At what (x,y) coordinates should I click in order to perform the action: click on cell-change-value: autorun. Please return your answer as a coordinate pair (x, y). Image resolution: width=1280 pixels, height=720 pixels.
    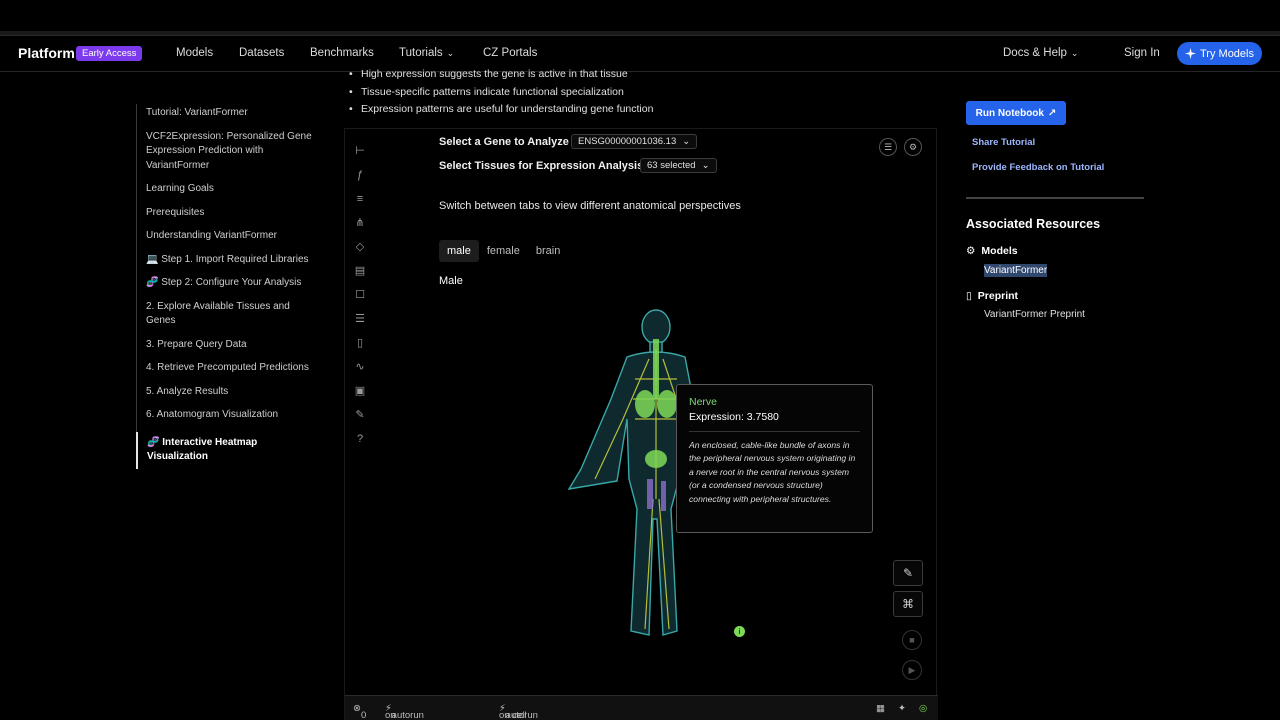
    Looking at the image, I should click on (521, 715).